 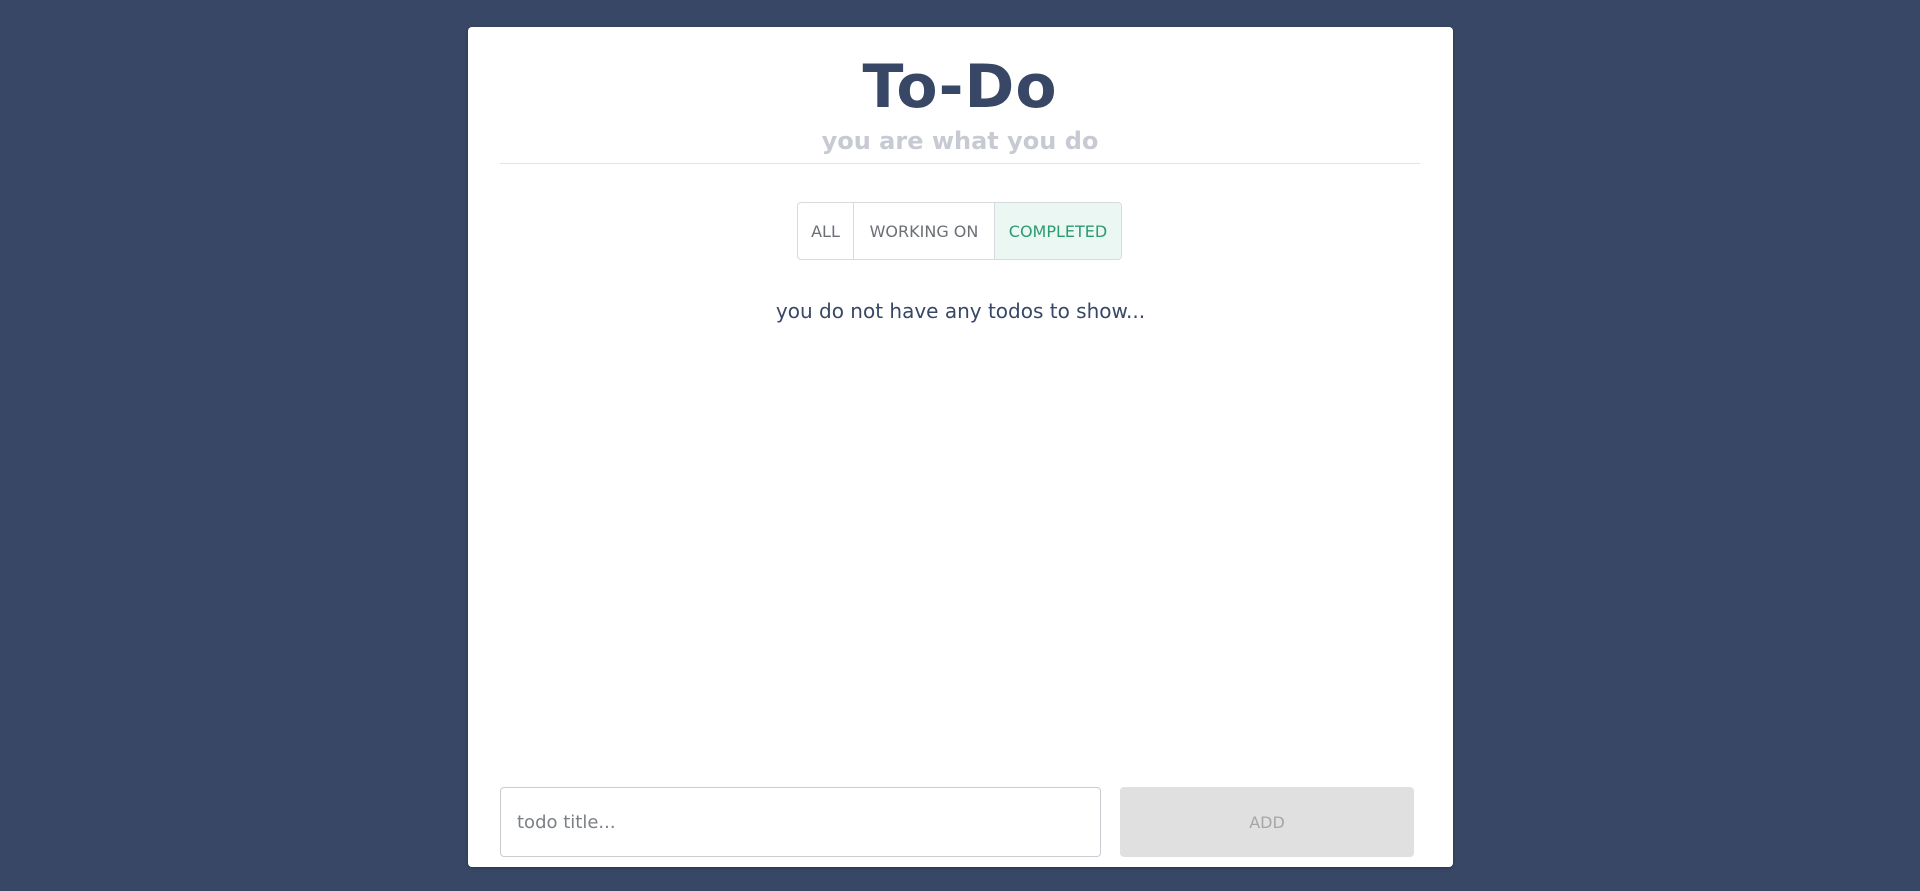 I want to click on header: To-Do you are what you do, so click(x=960, y=95).